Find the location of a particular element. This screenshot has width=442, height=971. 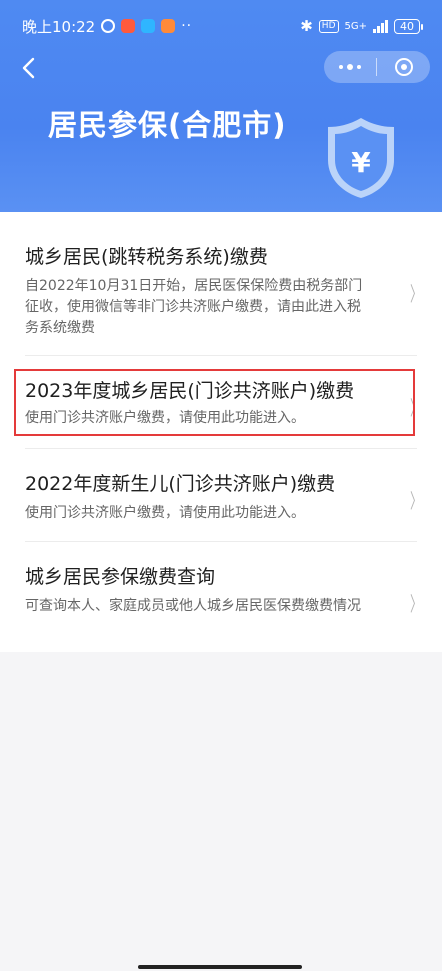

home-indicator is located at coordinates (220, 967).